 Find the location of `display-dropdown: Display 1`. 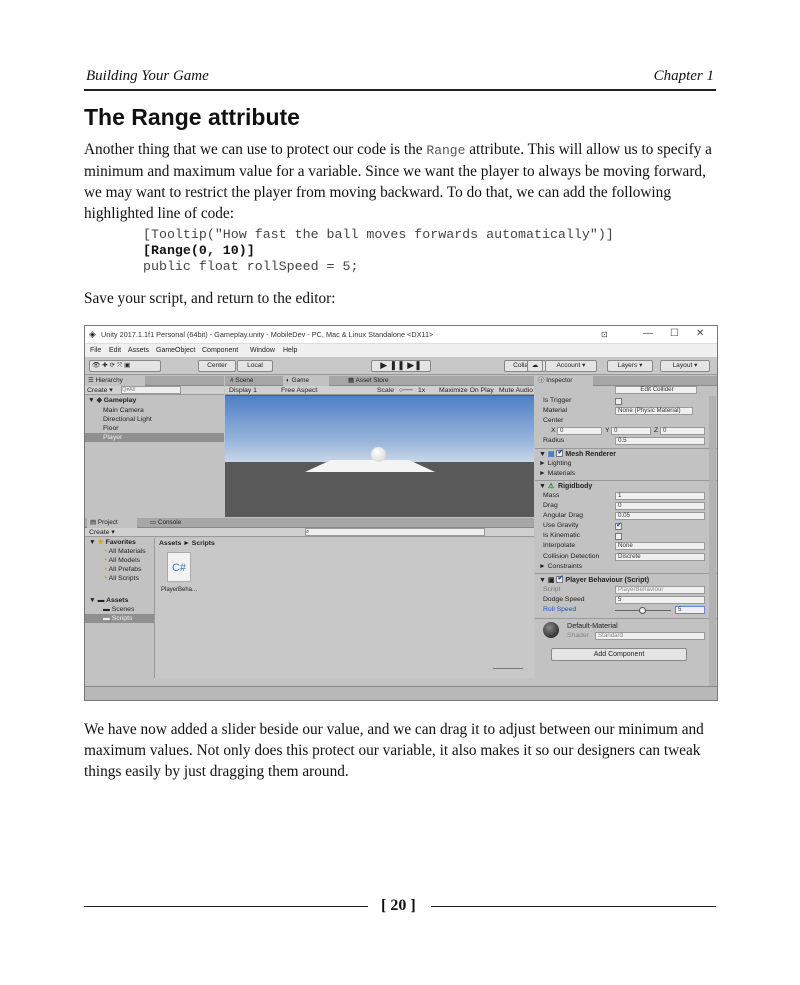

display-dropdown: Display 1 is located at coordinates (243, 390).